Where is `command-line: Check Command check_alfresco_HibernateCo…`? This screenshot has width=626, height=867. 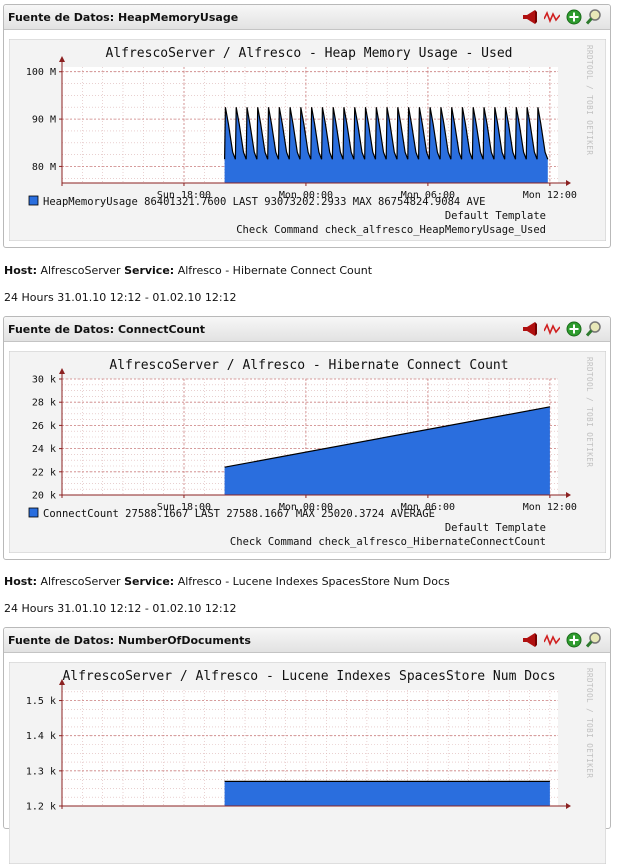 command-line: Check Command check_alfresco_HibernateCo… is located at coordinates (388, 542).